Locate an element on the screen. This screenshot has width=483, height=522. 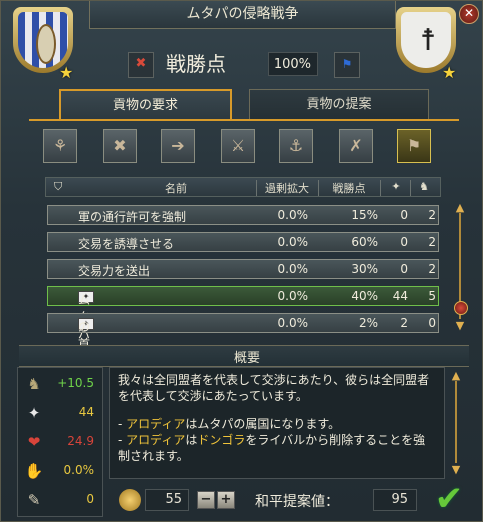
summary-bullet: - アロディアはドンゴラをライバルから削除することを強制されます。 is located at coordinates (272, 448).